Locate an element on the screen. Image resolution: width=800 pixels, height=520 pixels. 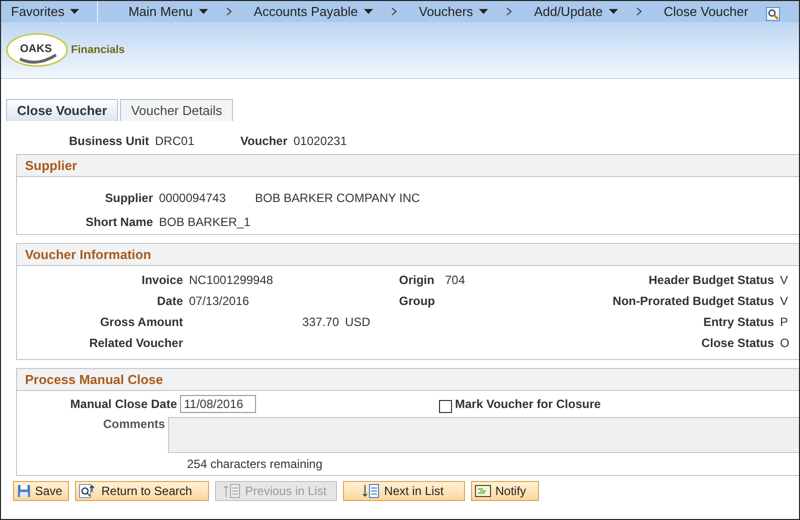
nav-menu-link: Main Menu is located at coordinates (164, 11).